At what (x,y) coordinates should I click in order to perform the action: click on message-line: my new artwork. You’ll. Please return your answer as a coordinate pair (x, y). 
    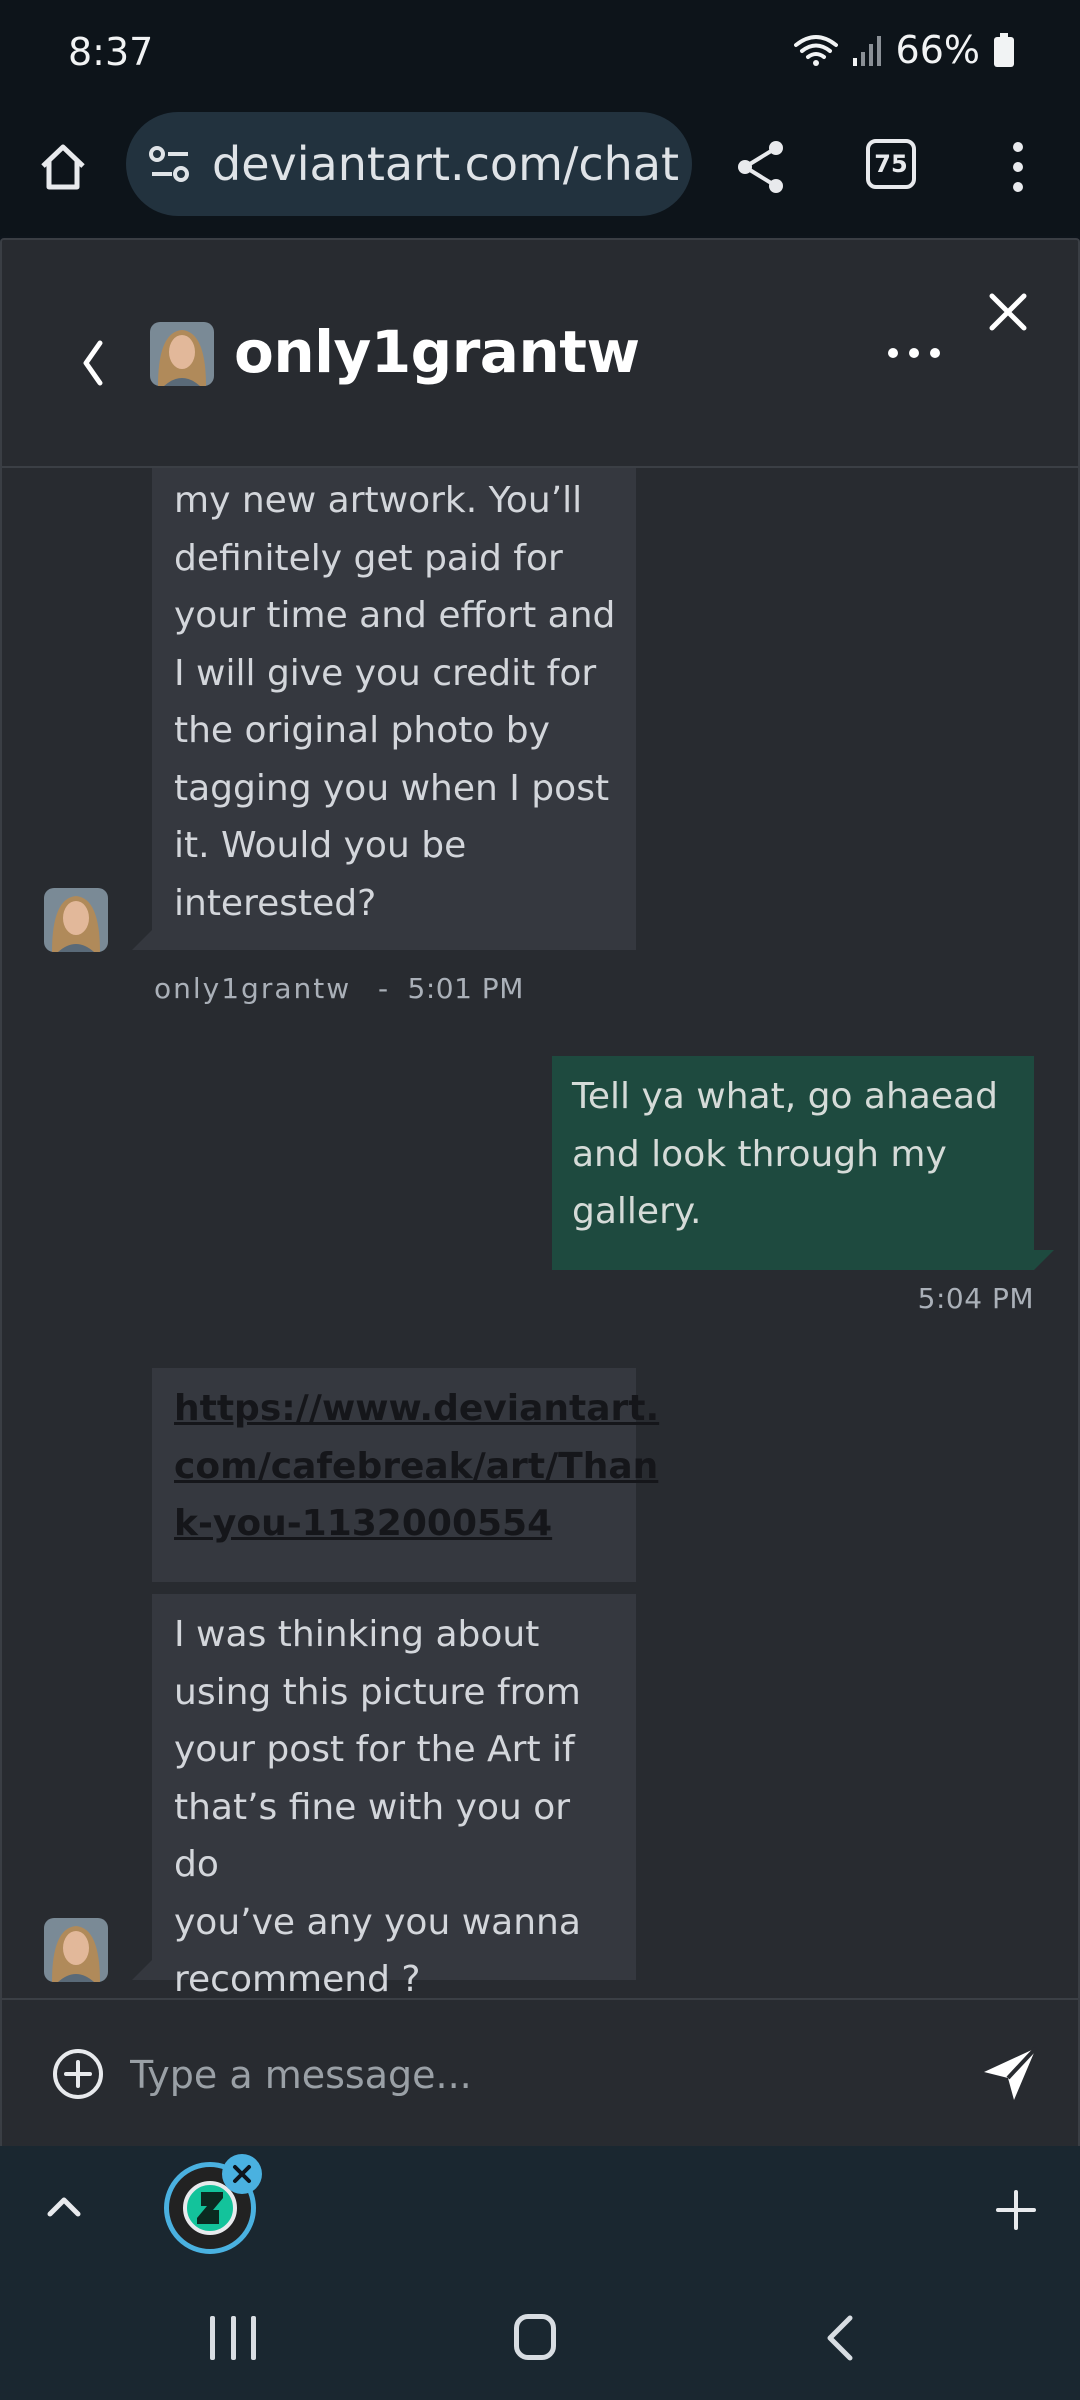
    Looking at the image, I should click on (378, 500).